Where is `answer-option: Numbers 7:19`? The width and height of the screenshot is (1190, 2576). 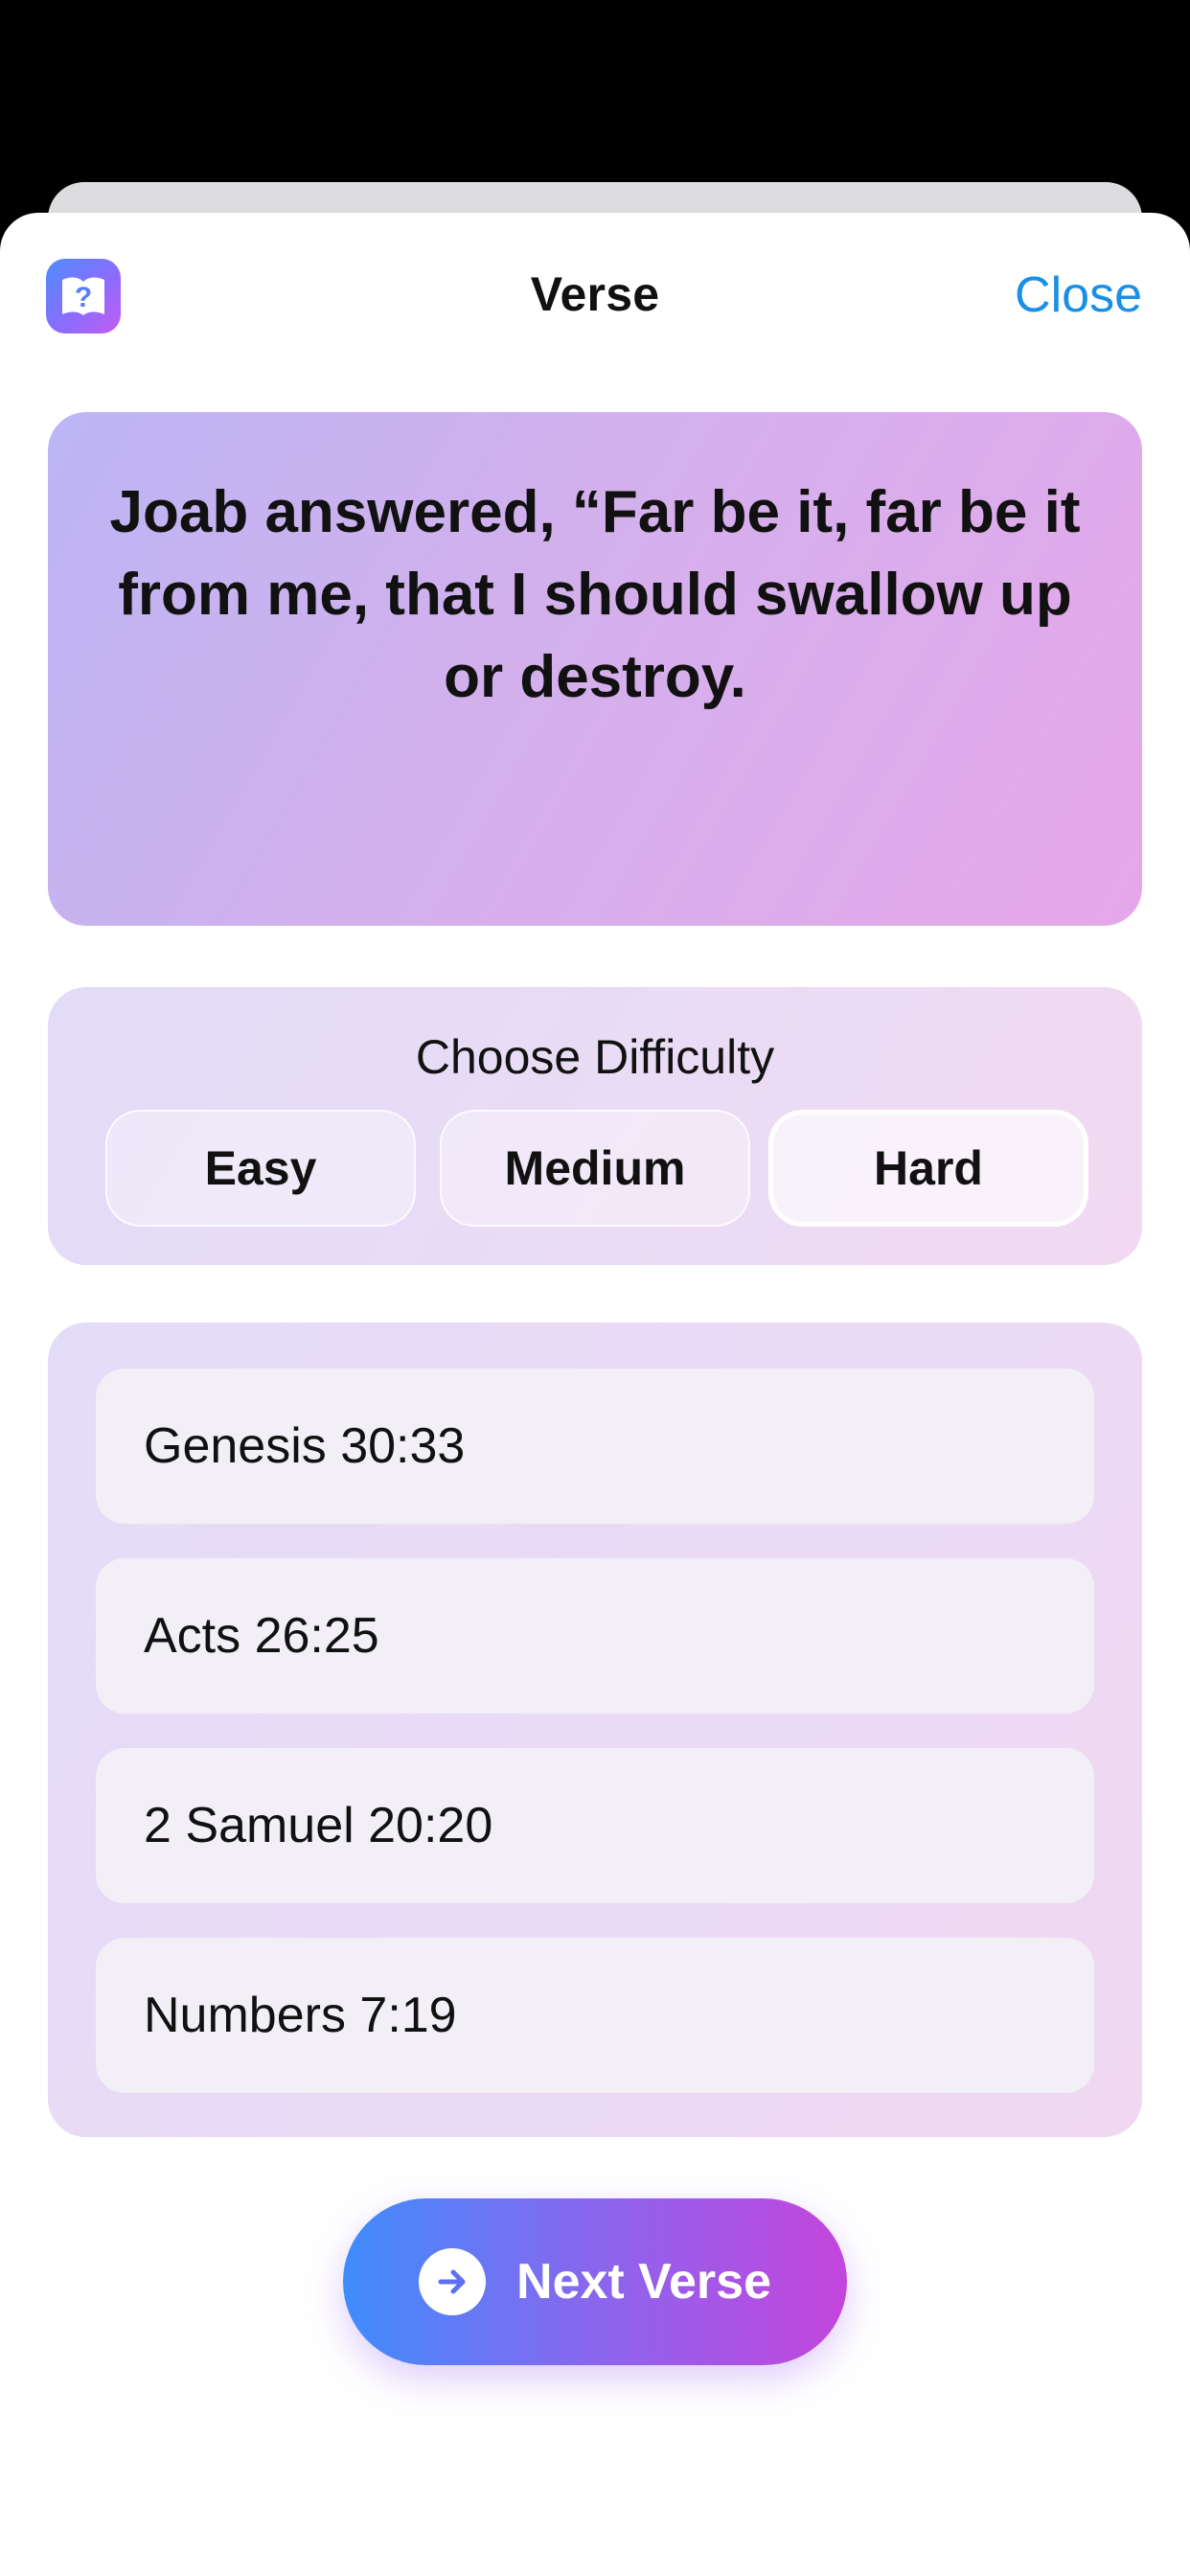
answer-option: Numbers 7:19 is located at coordinates (595, 2015).